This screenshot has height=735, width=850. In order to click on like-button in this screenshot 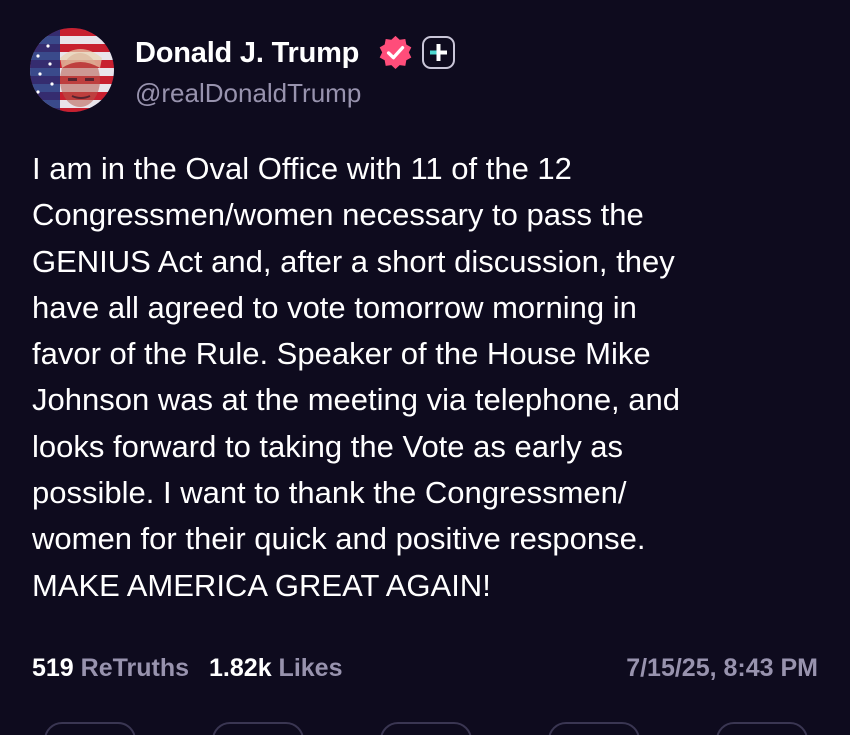, I will do `click(426, 728)`.